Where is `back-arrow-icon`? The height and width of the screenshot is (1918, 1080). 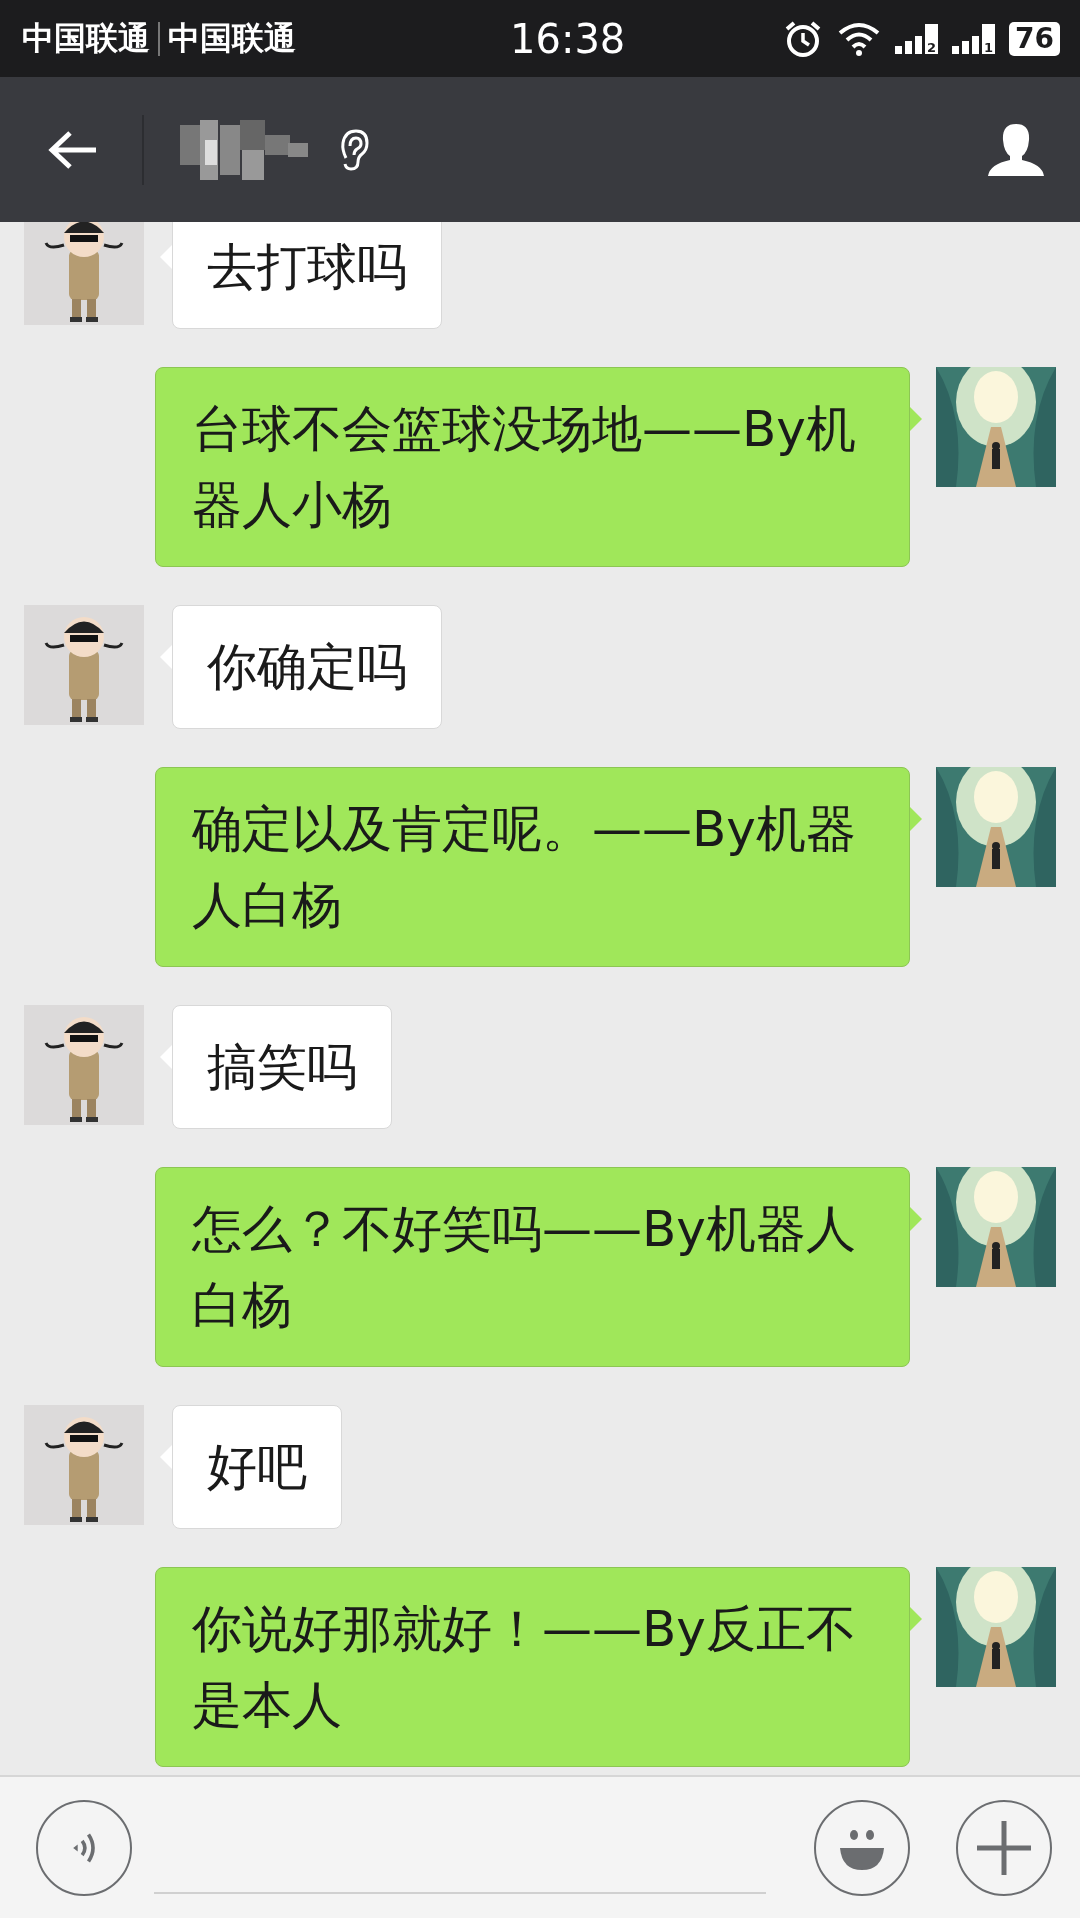
back-arrow-icon is located at coordinates (73, 149).